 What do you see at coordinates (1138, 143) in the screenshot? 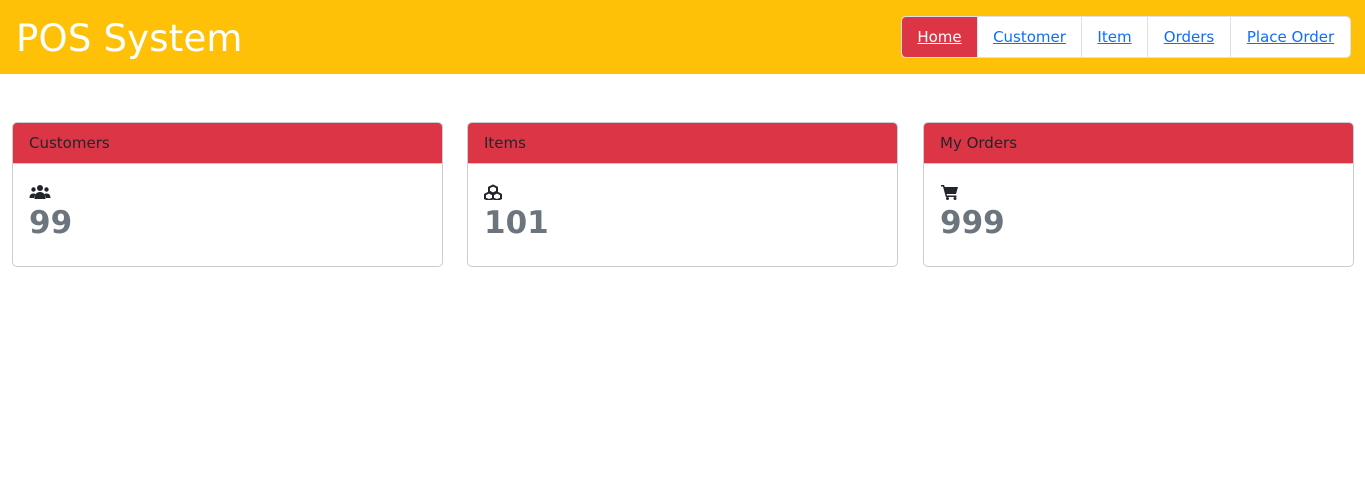
I see `card-header-orders: My Orders` at bounding box center [1138, 143].